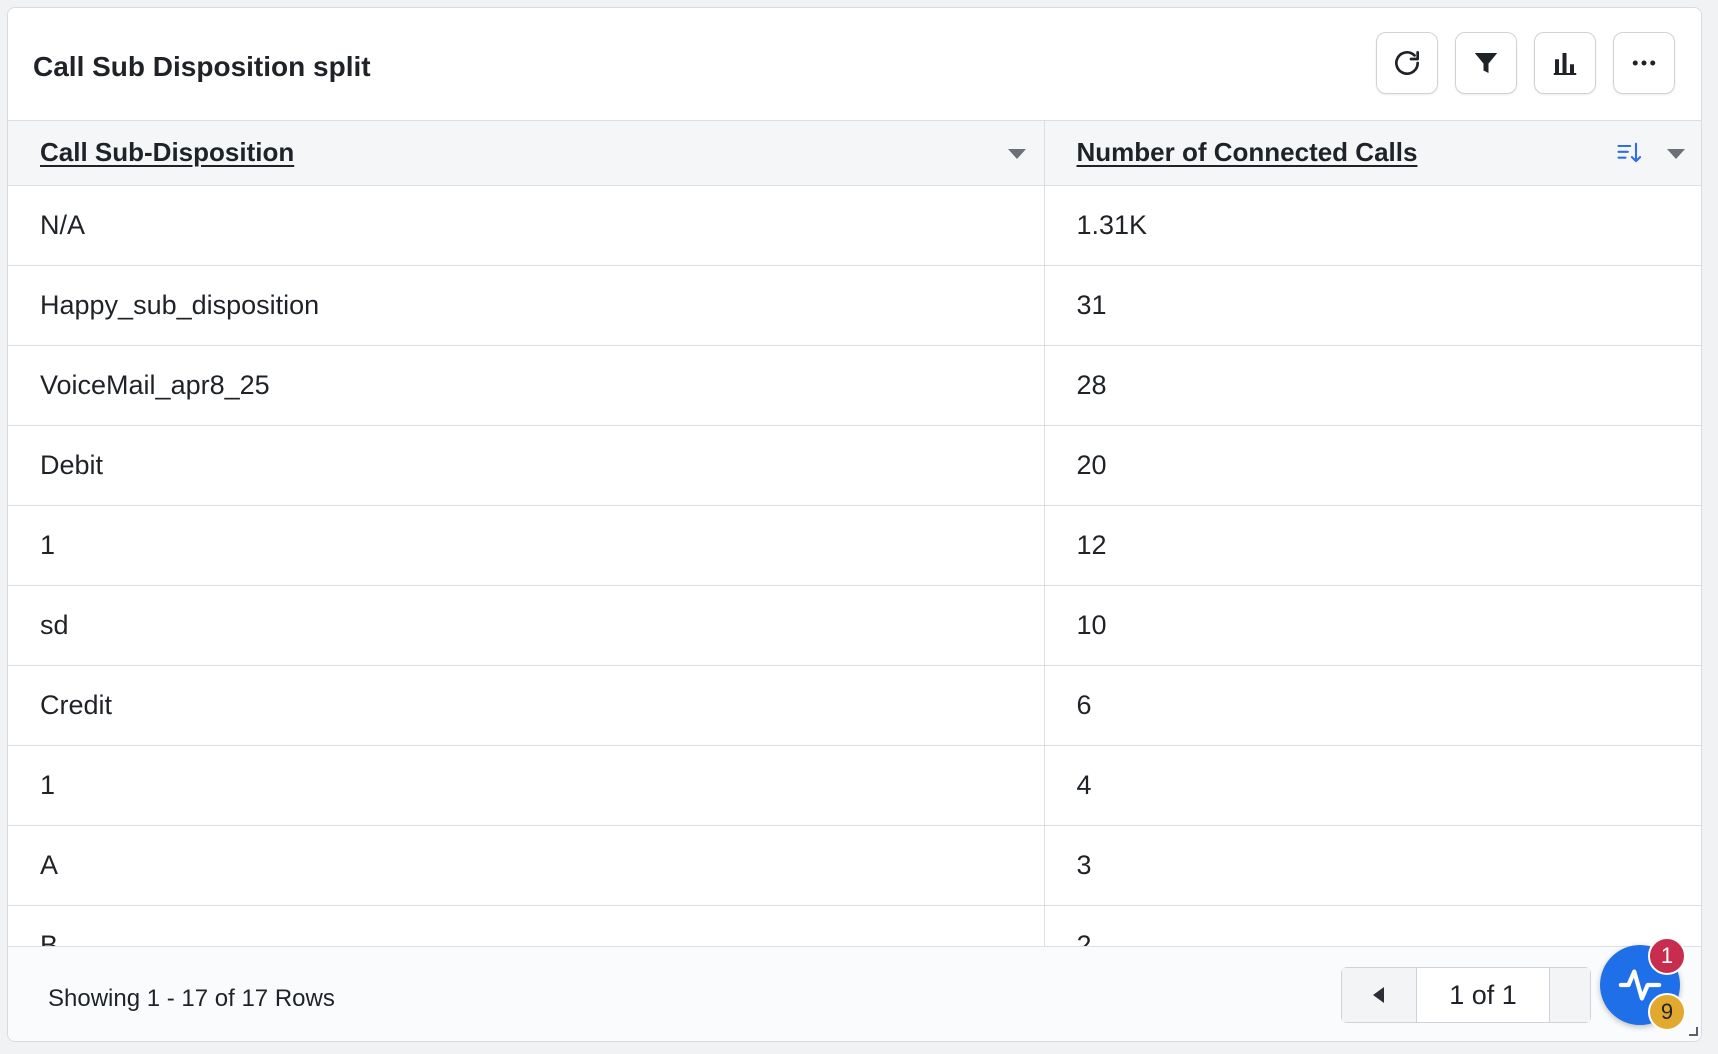 The image size is (1718, 1054). What do you see at coordinates (526, 705) in the screenshot?
I see `cell-sub-disposition: Credit` at bounding box center [526, 705].